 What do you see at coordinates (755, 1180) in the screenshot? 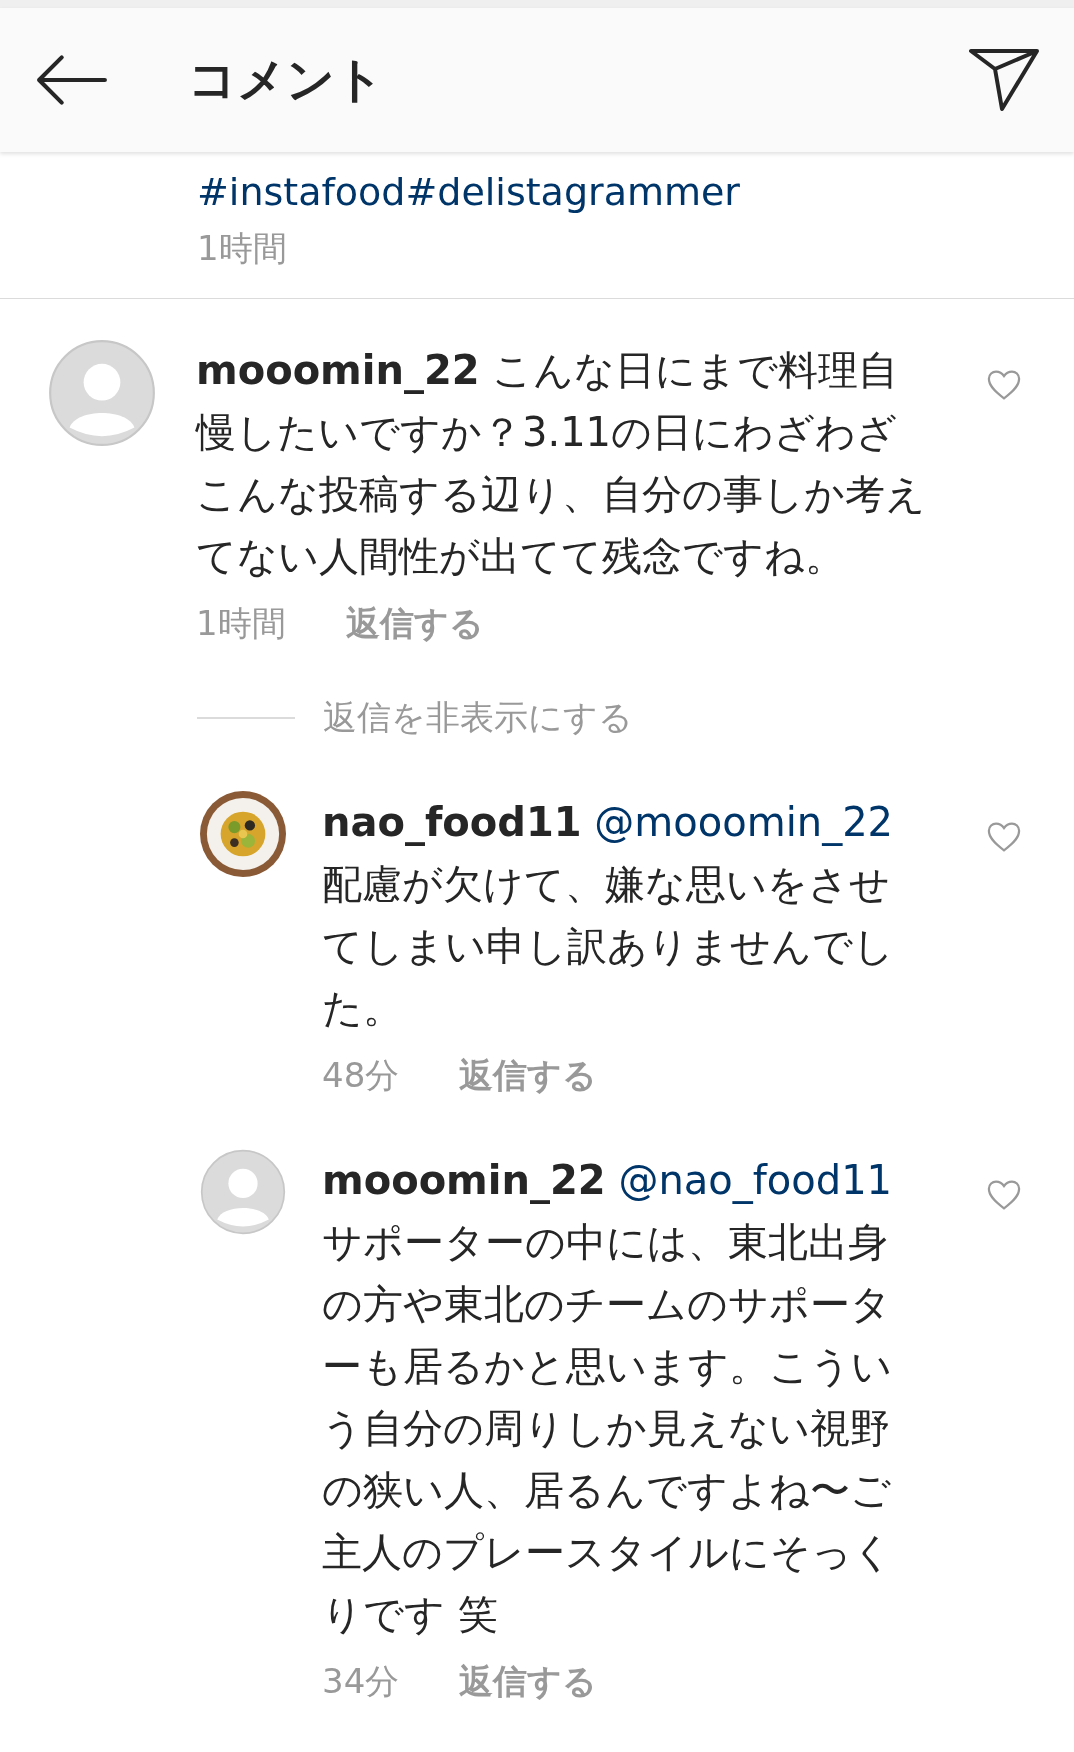
I see `mention-link: @nao_food11` at bounding box center [755, 1180].